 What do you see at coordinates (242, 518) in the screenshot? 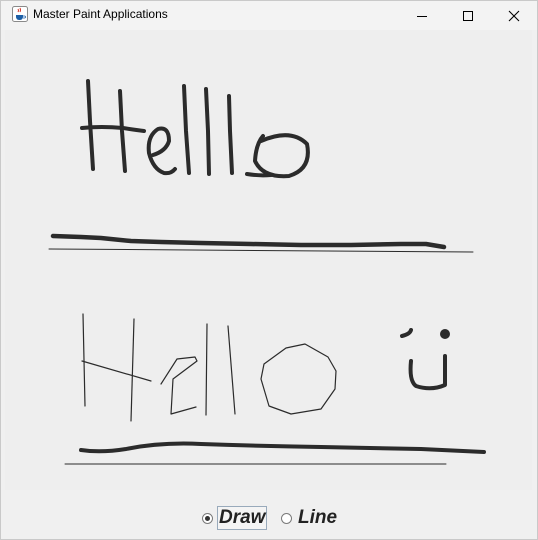
I see `draw-radio-label: Draw` at bounding box center [242, 518].